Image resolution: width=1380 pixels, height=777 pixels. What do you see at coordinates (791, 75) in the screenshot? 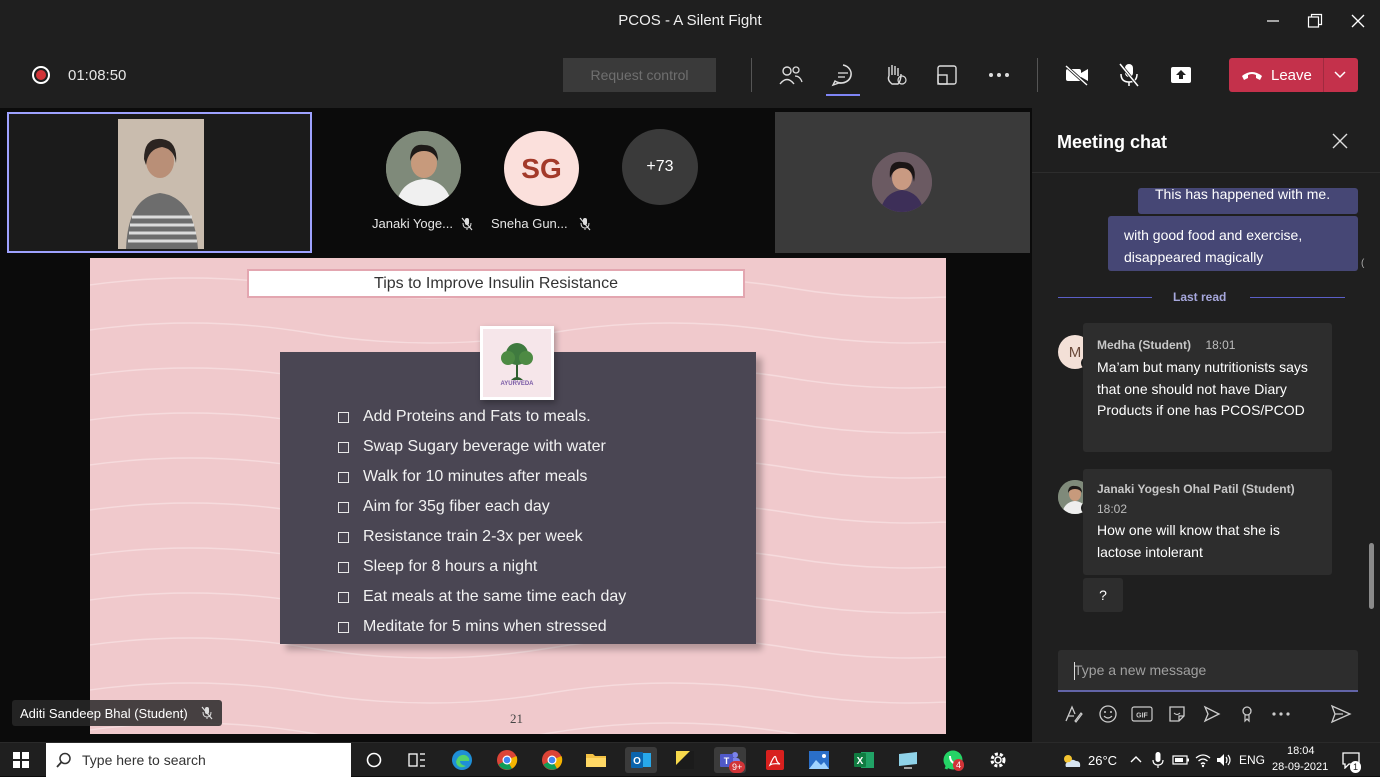
I see `participants-button` at bounding box center [791, 75].